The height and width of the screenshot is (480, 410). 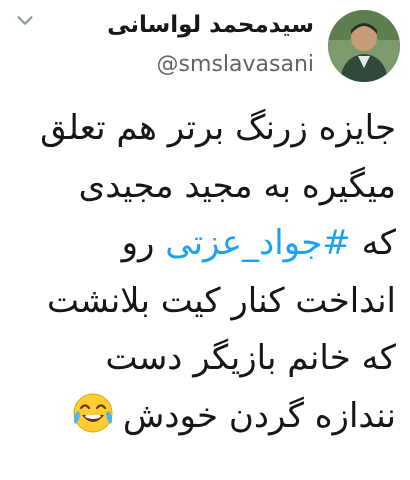 I want to click on tweet-line: که #جواد_عزتی رو, so click(x=203, y=244).